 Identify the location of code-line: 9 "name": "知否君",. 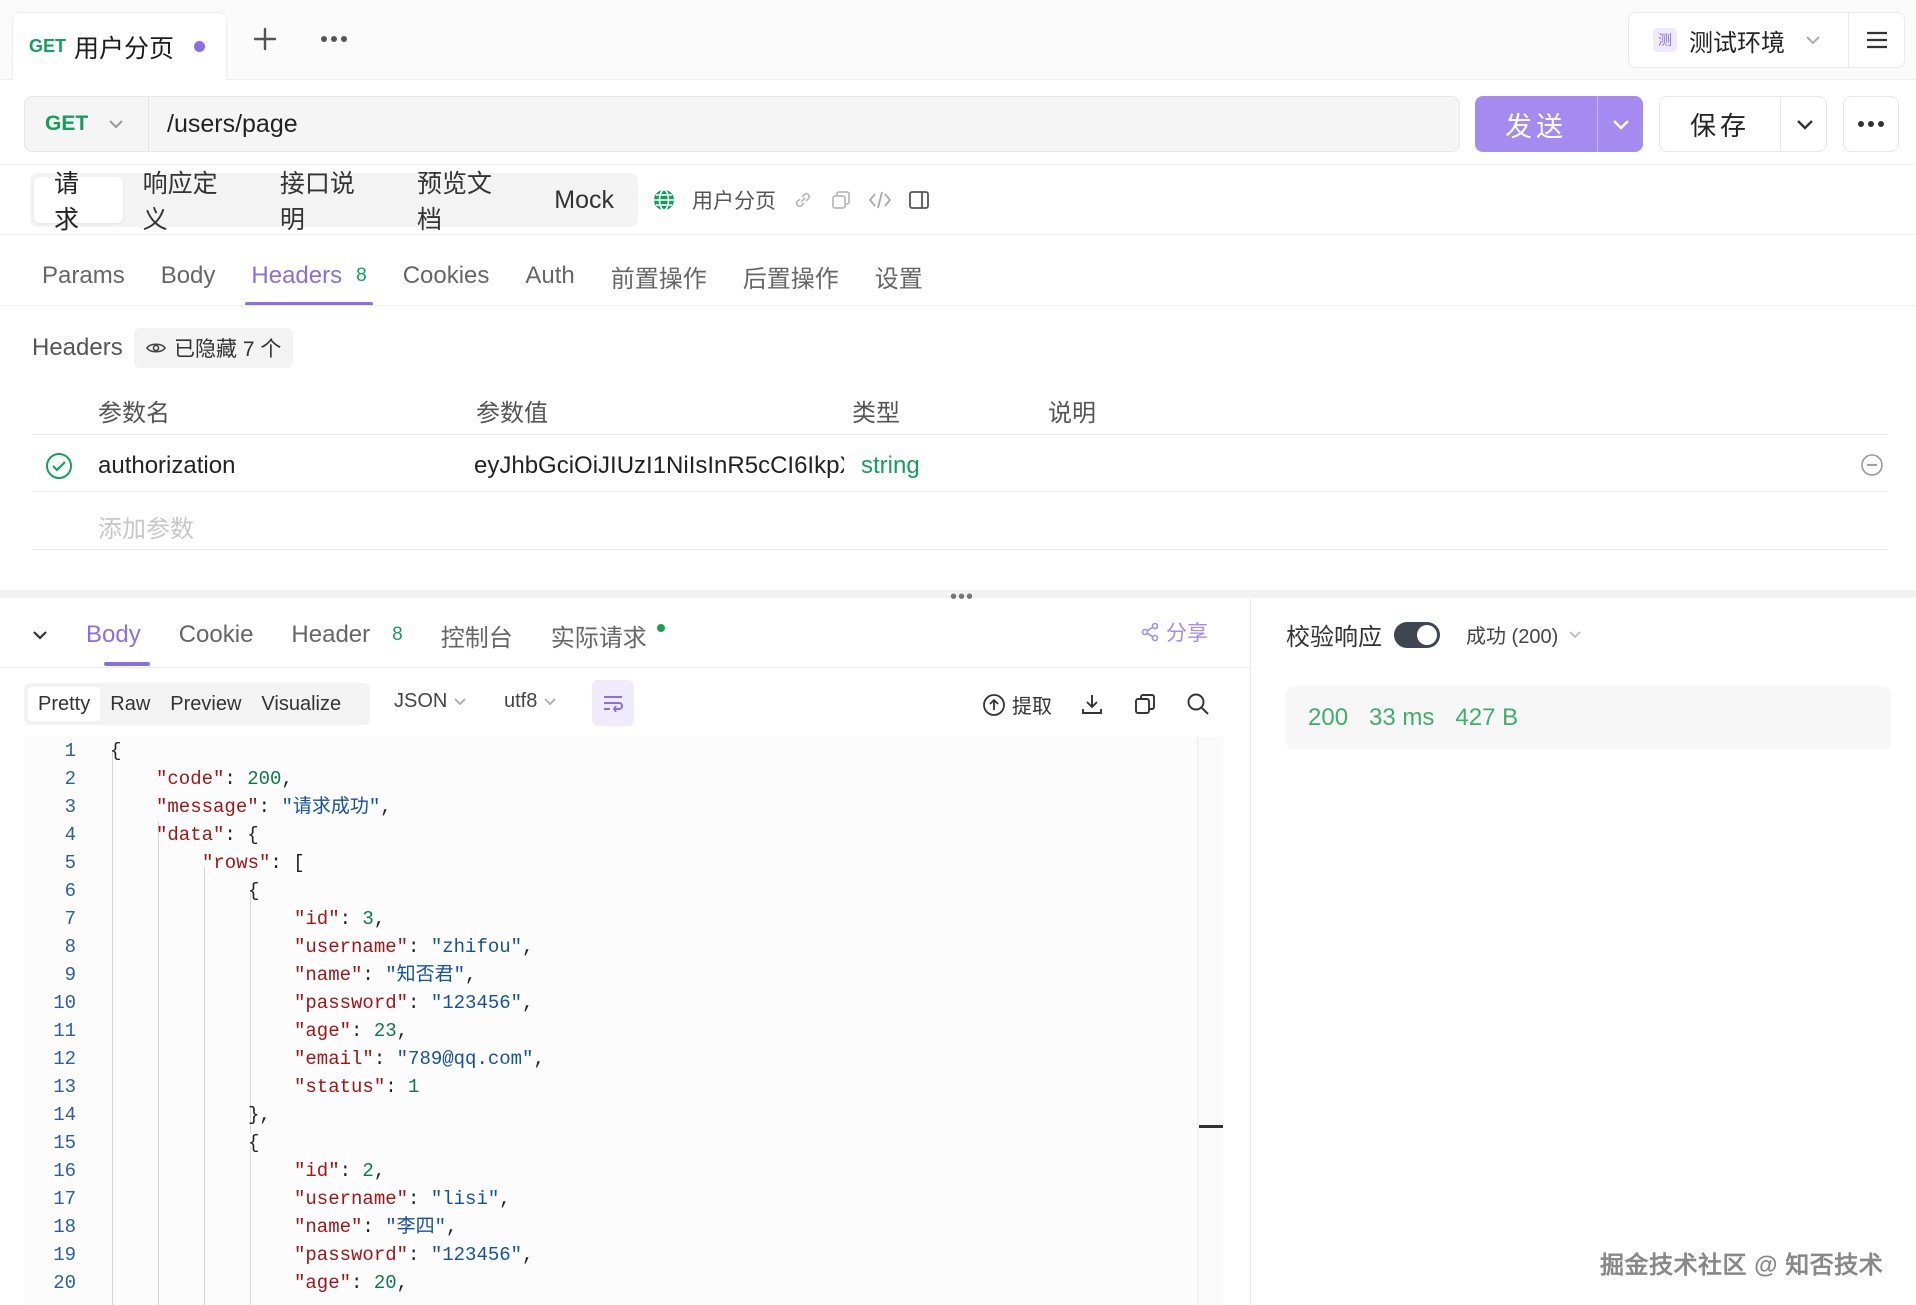
(609, 975).